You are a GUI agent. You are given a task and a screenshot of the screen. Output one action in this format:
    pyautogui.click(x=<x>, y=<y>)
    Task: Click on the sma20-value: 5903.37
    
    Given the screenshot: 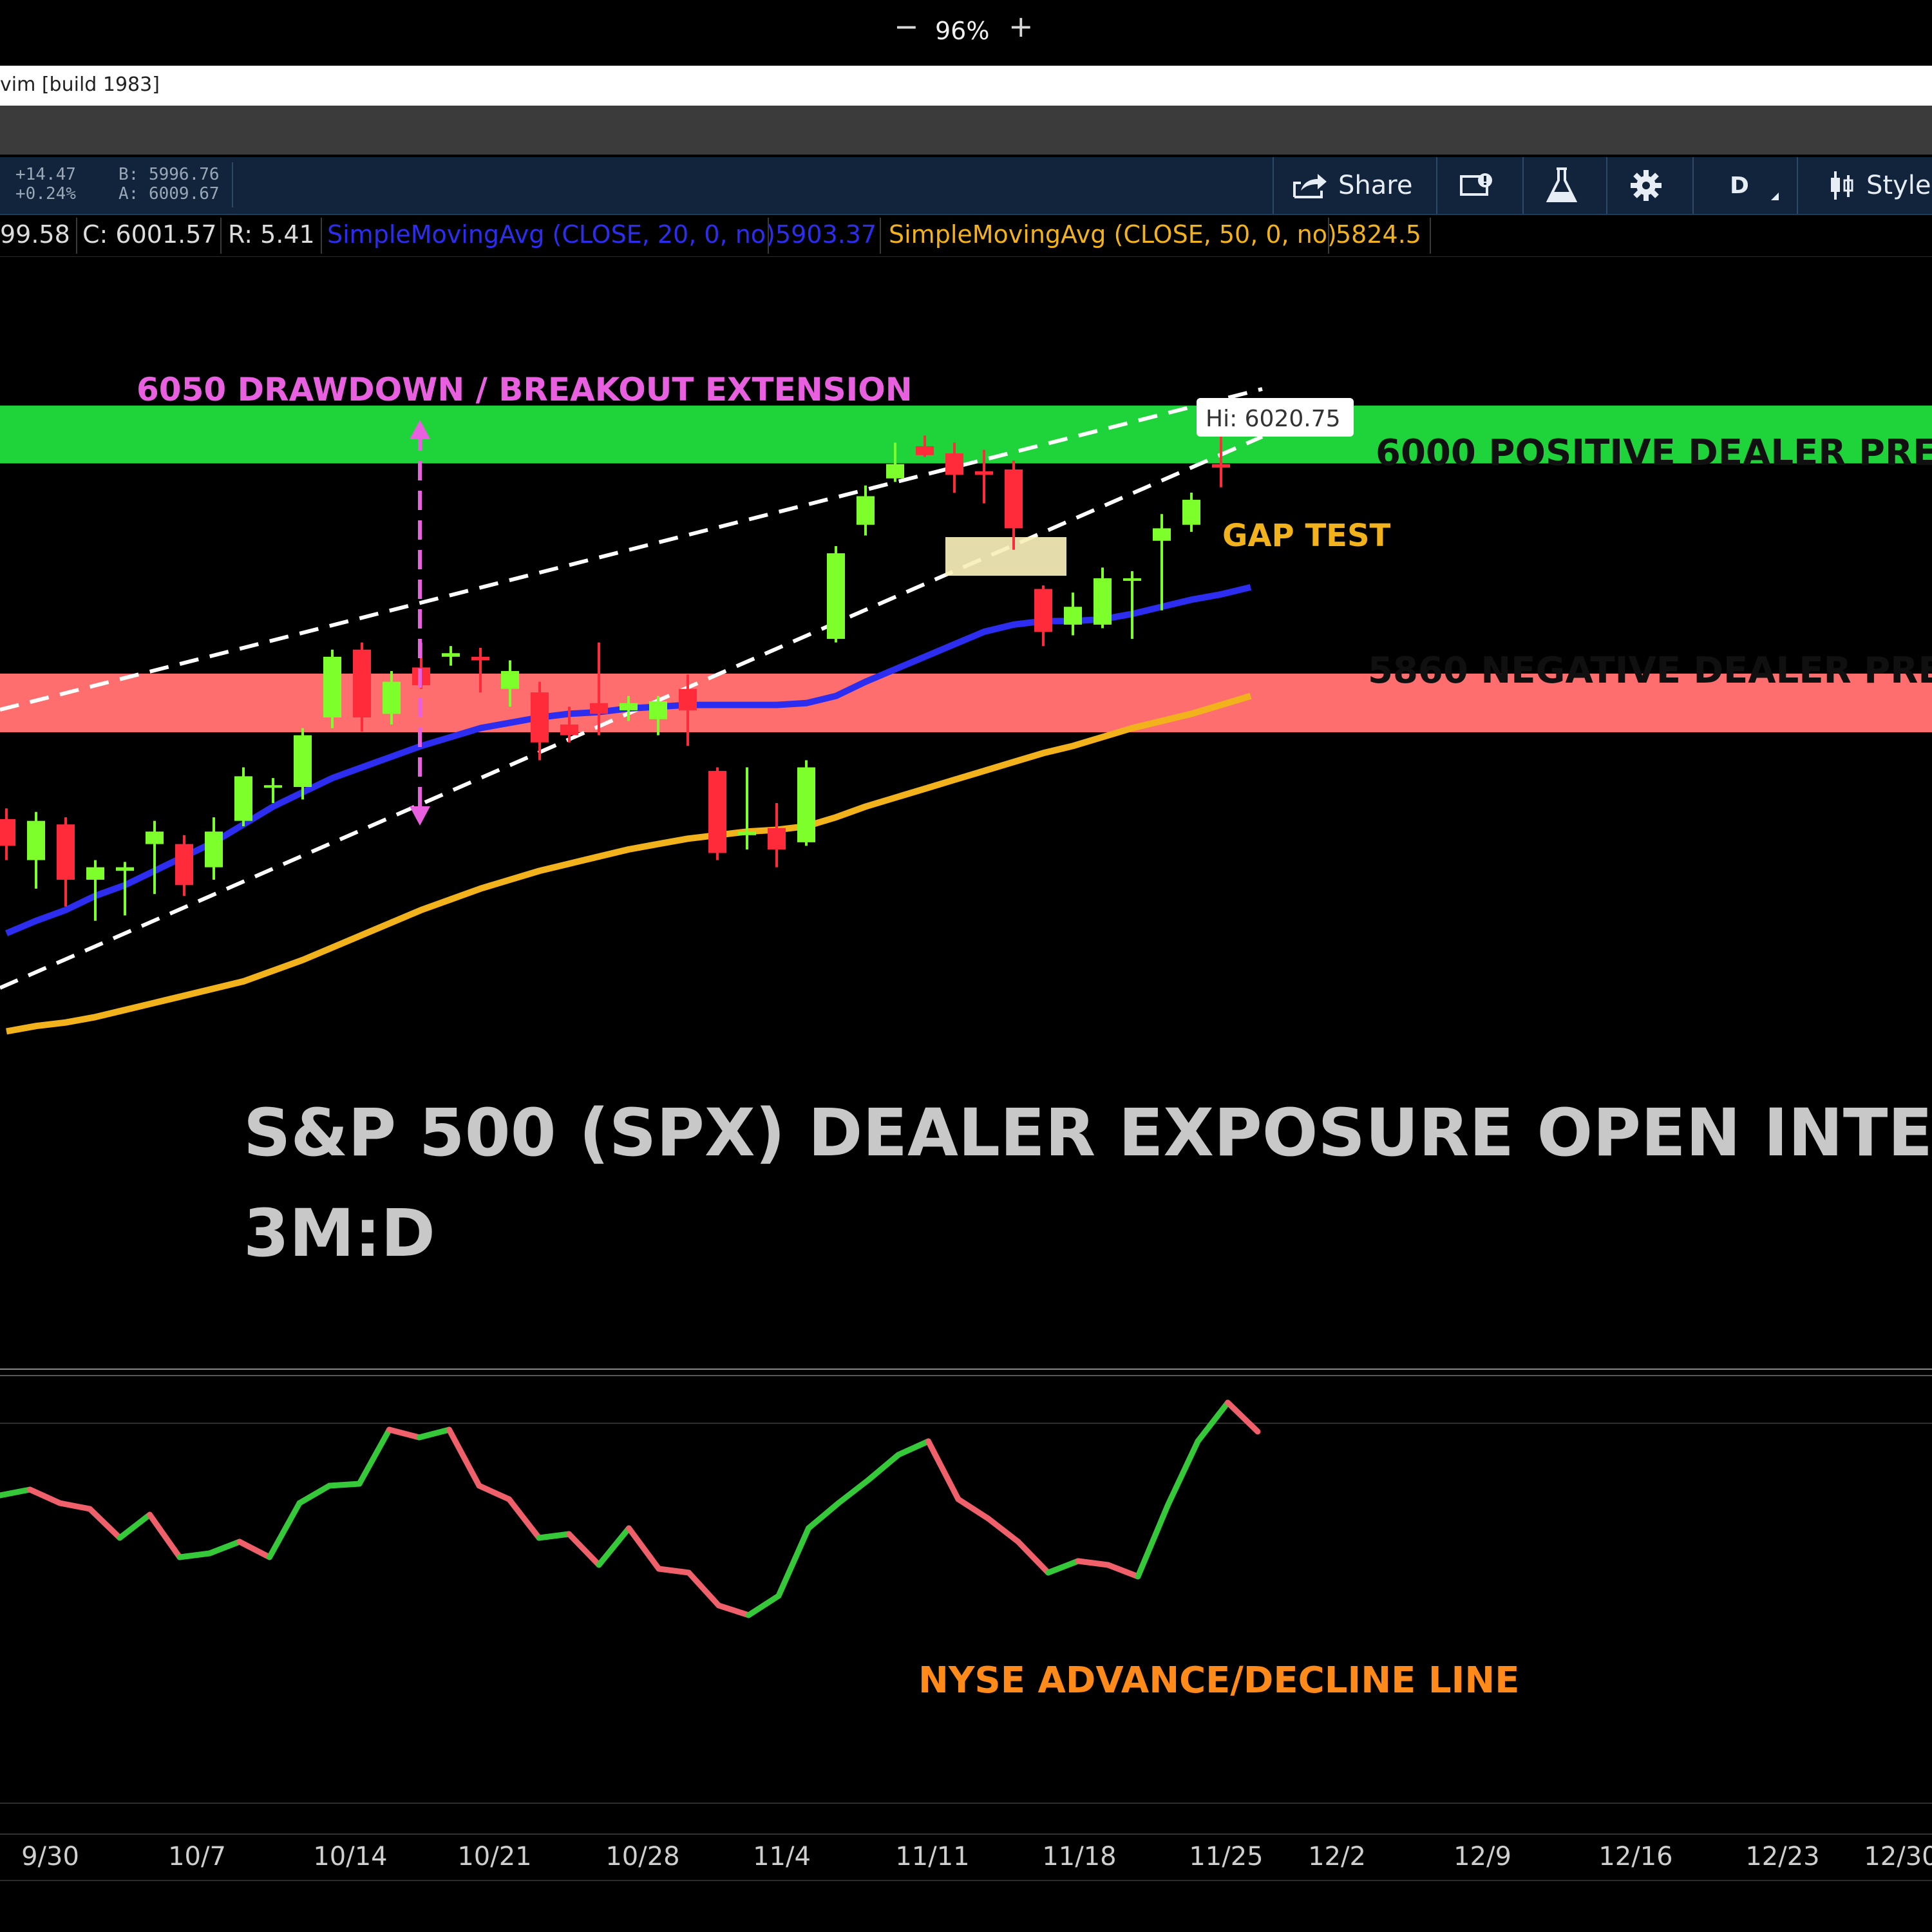 What is the action you would take?
    pyautogui.click(x=826, y=234)
    